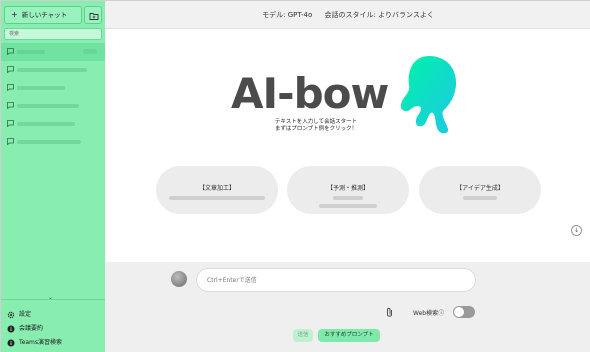 The width and height of the screenshot is (590, 352). Describe the element at coordinates (336, 280) in the screenshot. I see `message-input` at that location.